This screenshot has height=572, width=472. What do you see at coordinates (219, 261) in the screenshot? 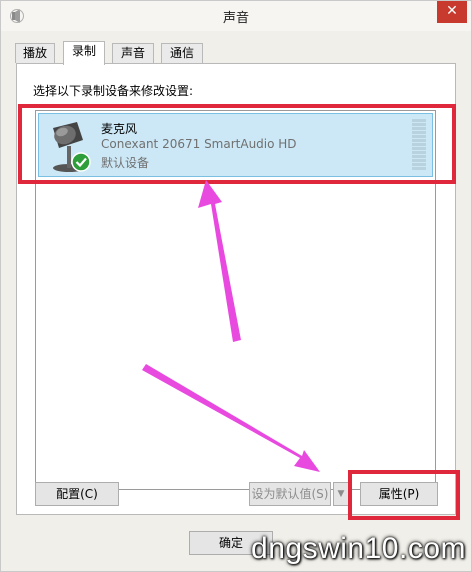
I see `arrow-up-annotation` at bounding box center [219, 261].